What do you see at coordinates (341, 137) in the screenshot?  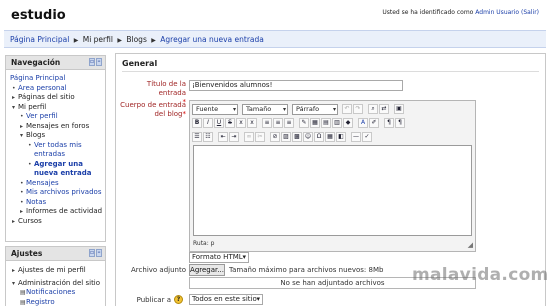 I see `html-source-icon: ◧` at bounding box center [341, 137].